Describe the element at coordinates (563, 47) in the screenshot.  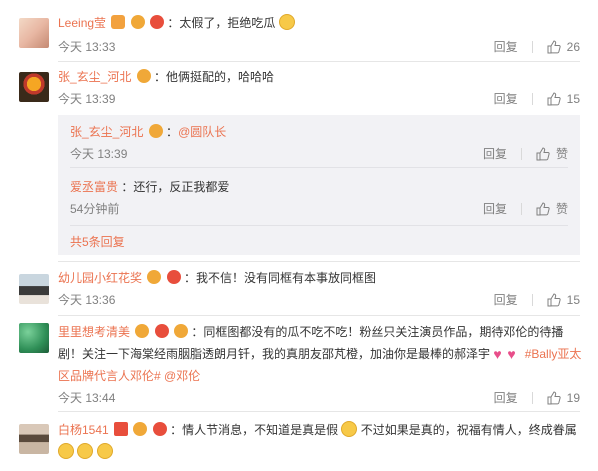
I see `like-button: 26` at that location.